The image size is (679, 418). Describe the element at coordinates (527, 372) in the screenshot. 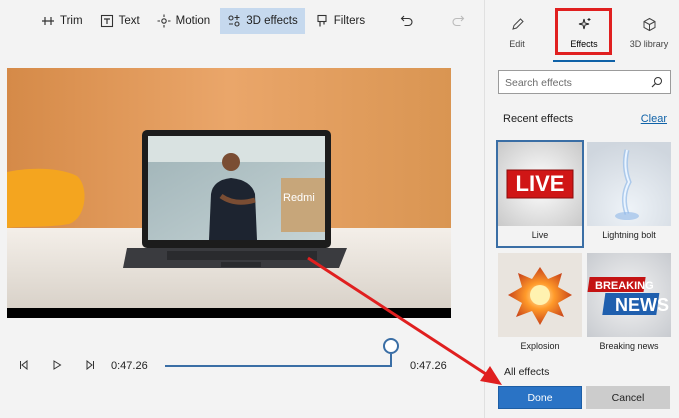

I see `all-effects-heading: All effects` at that location.